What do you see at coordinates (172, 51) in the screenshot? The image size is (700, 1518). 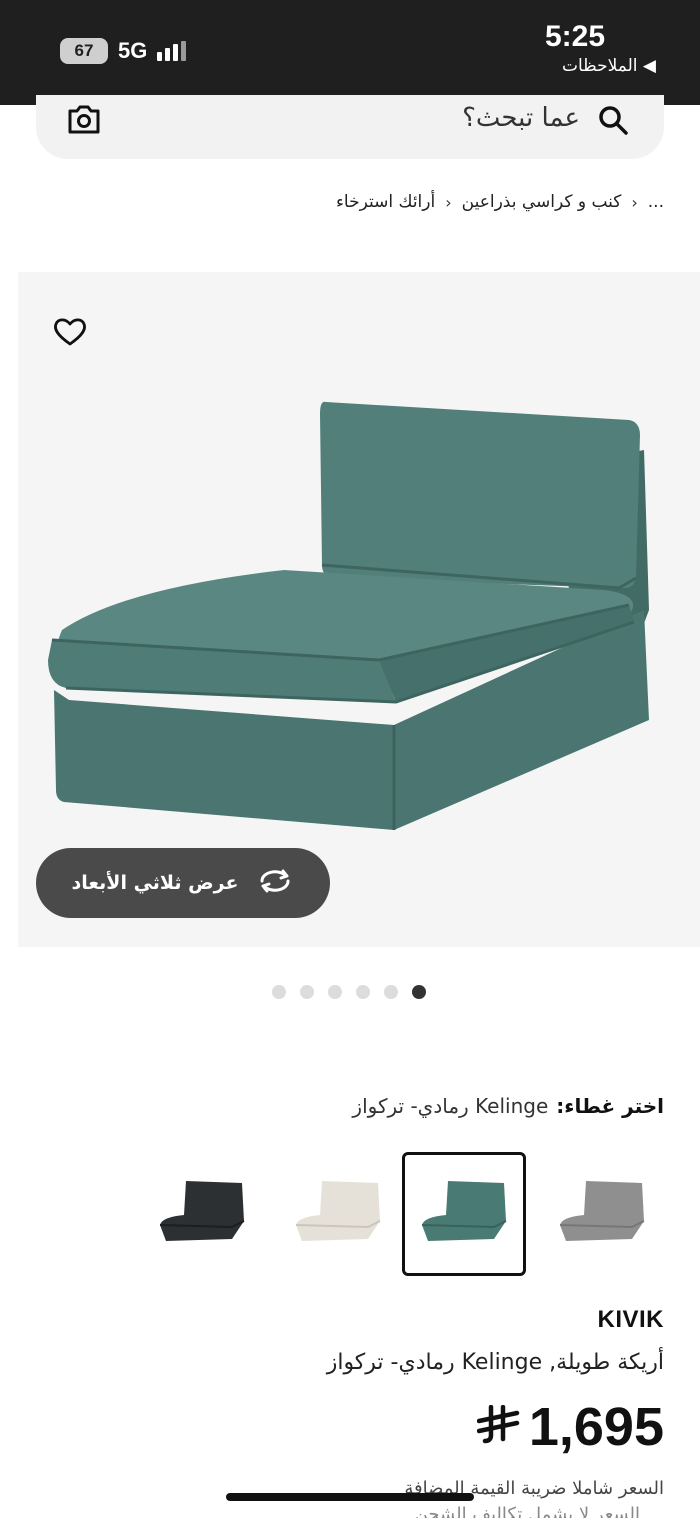 I see `signal-icon` at bounding box center [172, 51].